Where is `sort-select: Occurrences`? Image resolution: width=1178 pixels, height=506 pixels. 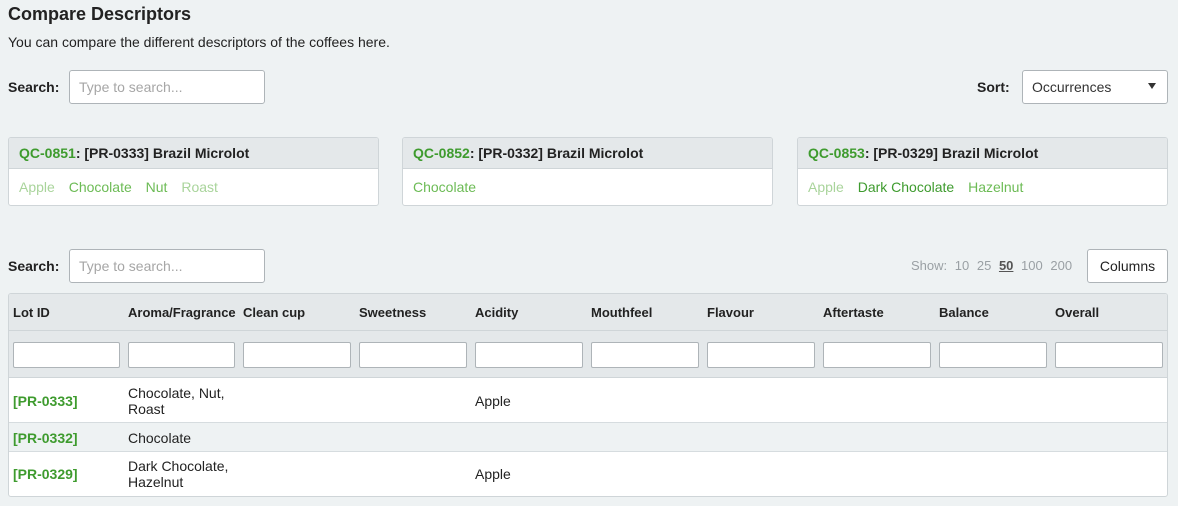 sort-select: Occurrences is located at coordinates (1095, 87).